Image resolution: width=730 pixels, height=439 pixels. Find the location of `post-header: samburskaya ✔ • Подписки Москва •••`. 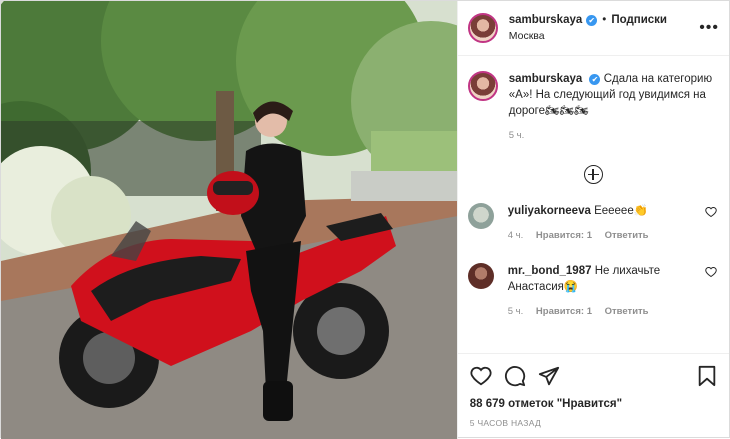

post-header: samburskaya ✔ • Подписки Москва ••• is located at coordinates (593, 28).